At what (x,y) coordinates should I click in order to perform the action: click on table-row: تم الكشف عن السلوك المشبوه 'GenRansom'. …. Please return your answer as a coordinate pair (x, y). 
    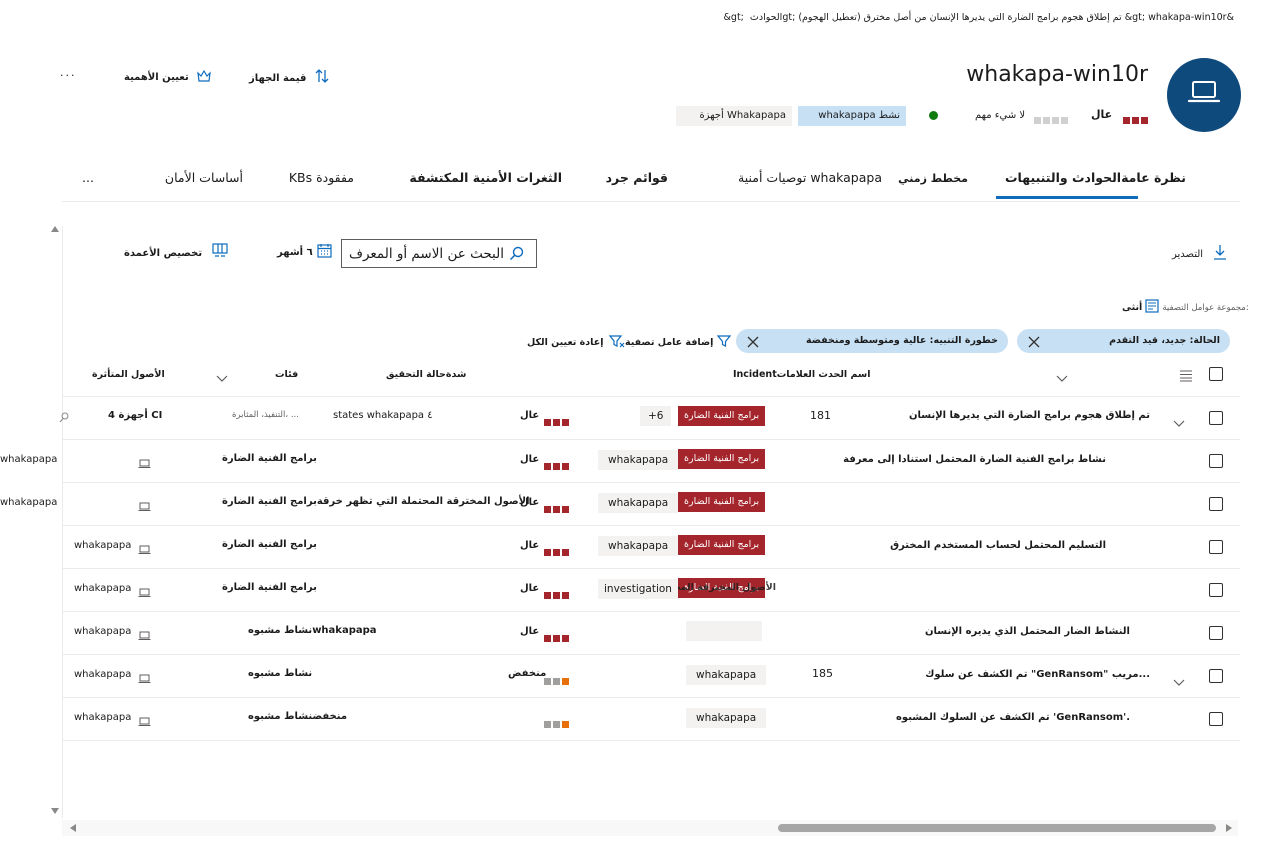
    Looking at the image, I should click on (651, 719).